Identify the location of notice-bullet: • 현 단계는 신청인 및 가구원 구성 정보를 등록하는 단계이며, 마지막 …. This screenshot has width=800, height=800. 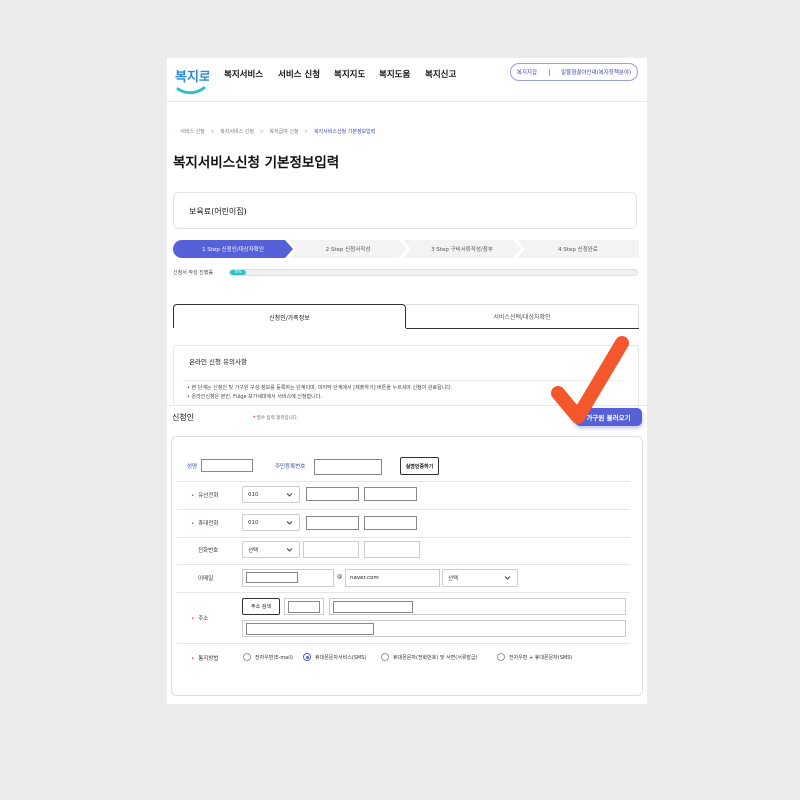
(320, 388).